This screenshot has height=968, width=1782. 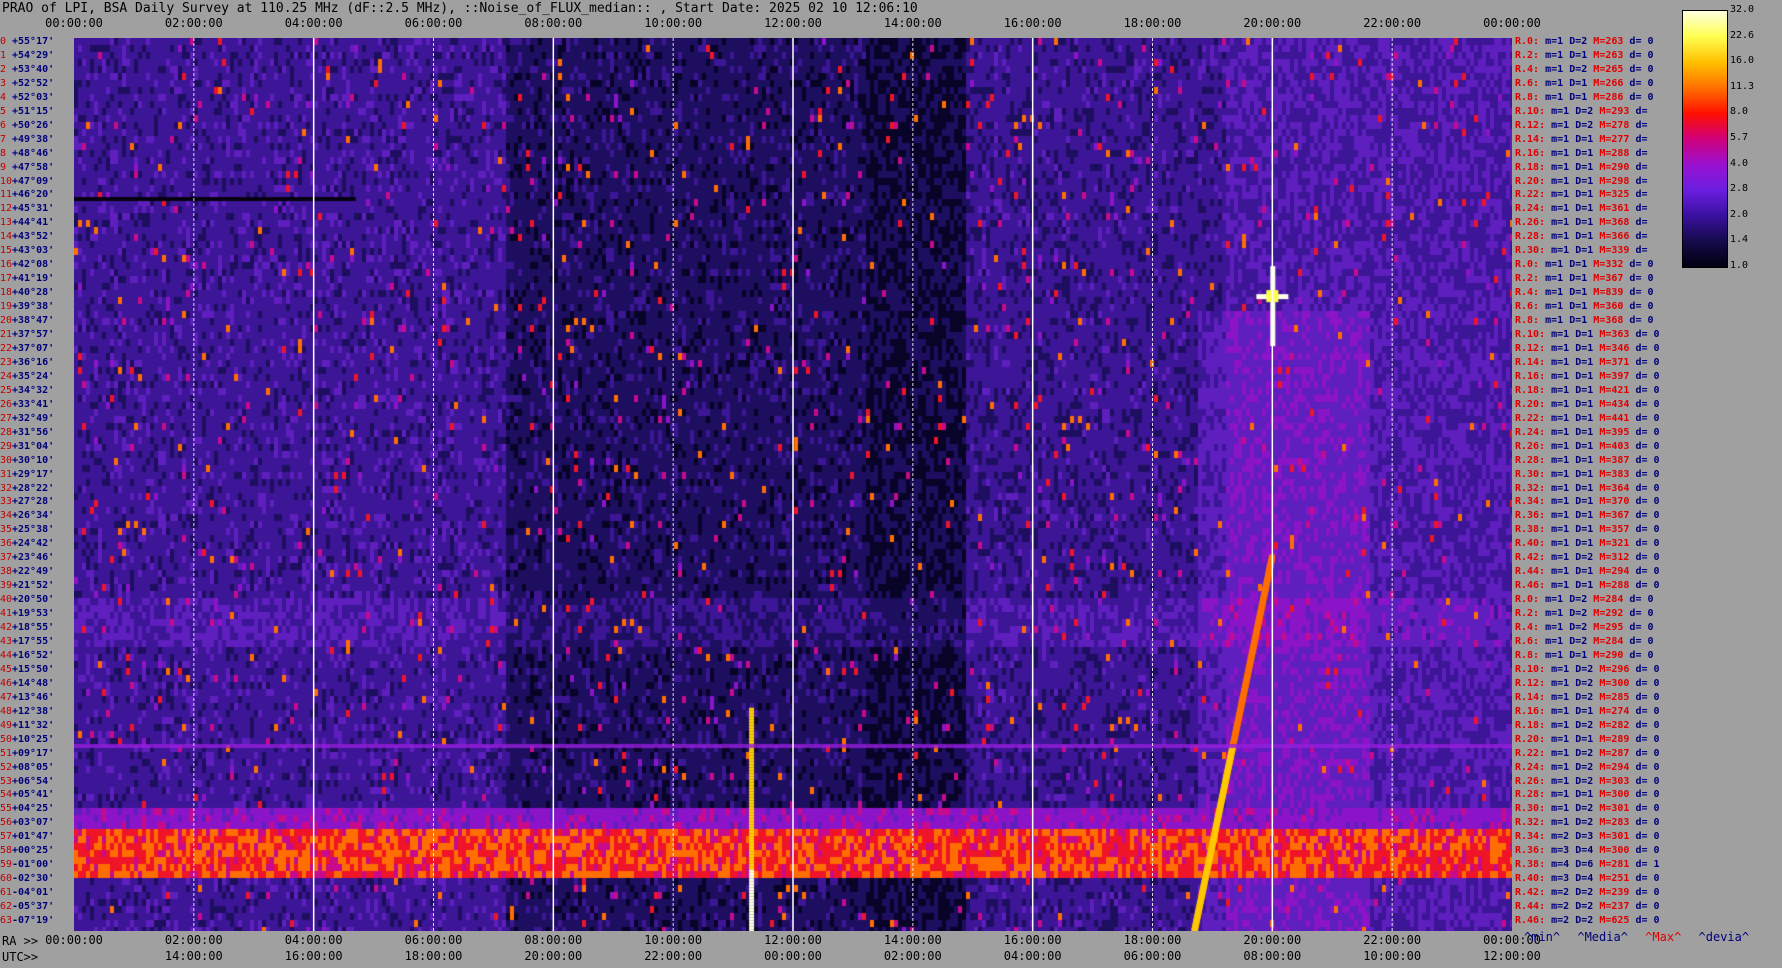 I want to click on dec-label: 25+34°32', so click(x=37, y=391).